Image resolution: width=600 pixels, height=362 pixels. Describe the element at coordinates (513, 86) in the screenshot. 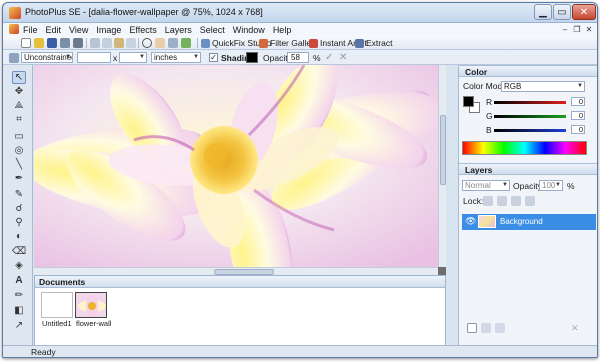

I see `color-mode-value: RGB` at that location.